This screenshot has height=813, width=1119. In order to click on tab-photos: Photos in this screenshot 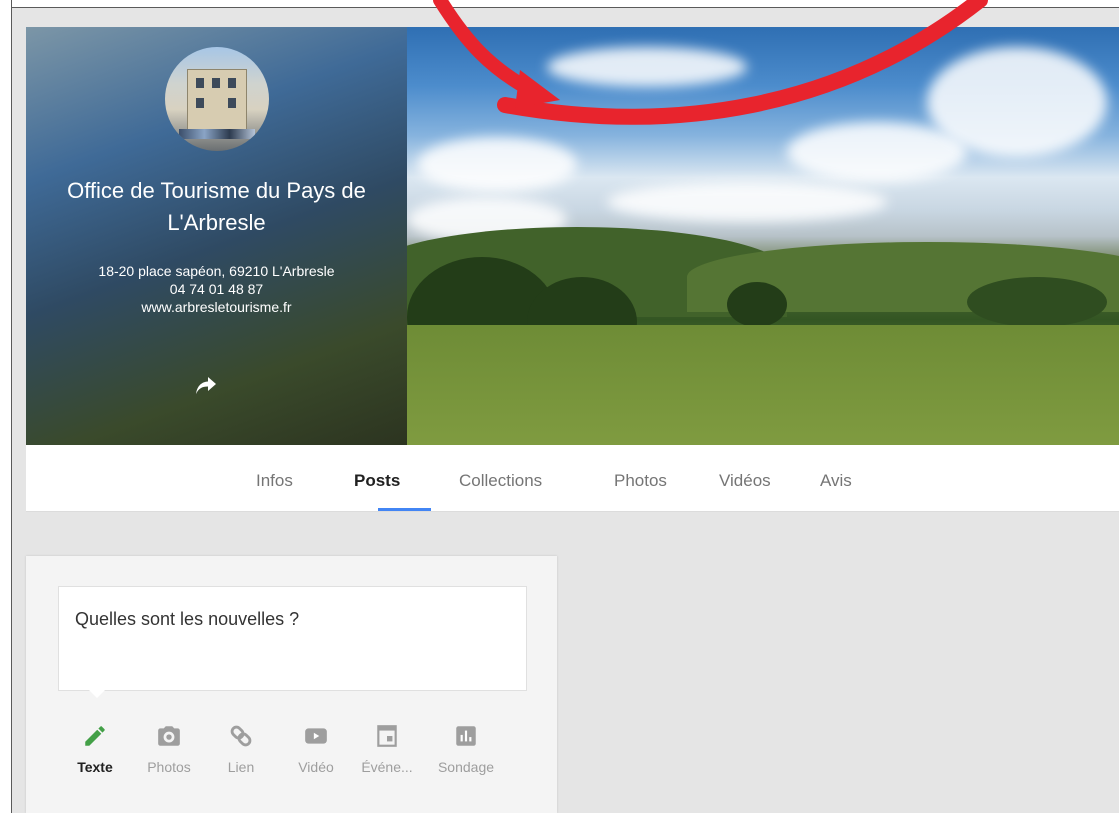, I will do `click(640, 481)`.